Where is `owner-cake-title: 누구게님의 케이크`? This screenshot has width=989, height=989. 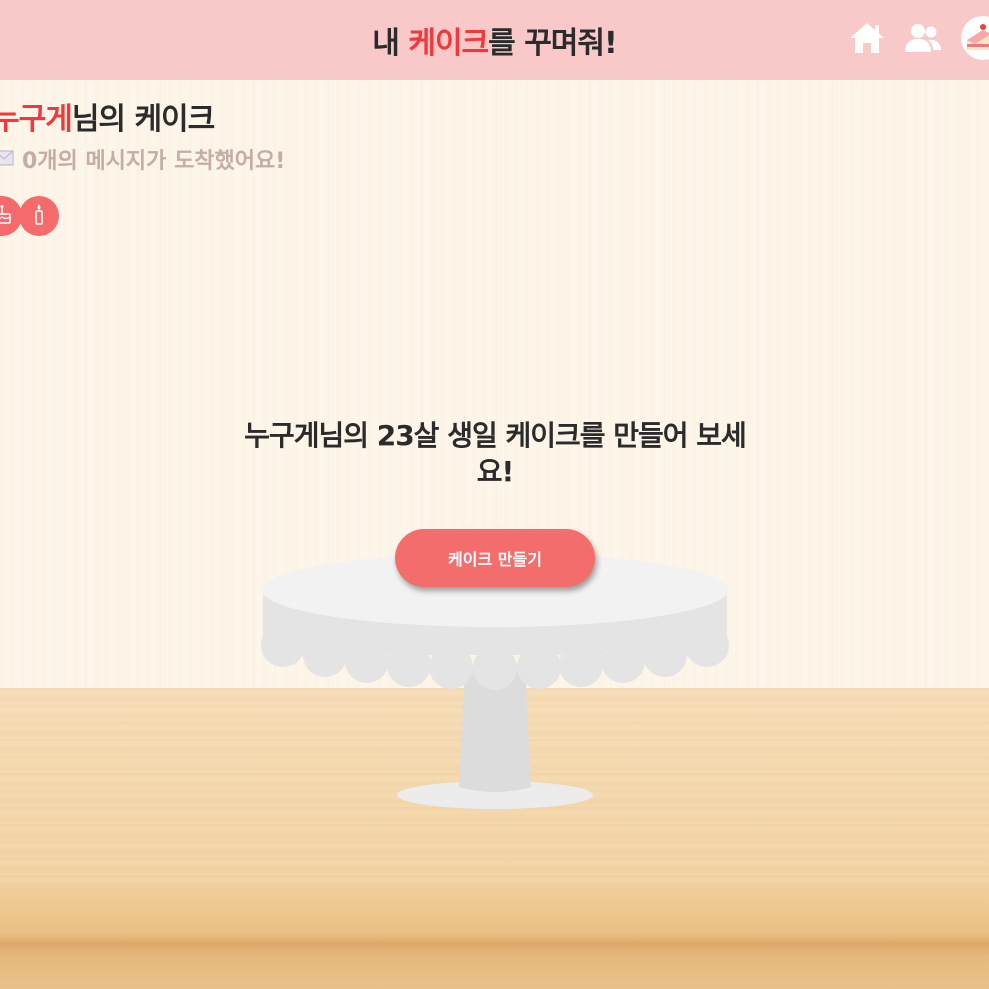
owner-cake-title: 누구게님의 케이크 is located at coordinates (107, 116).